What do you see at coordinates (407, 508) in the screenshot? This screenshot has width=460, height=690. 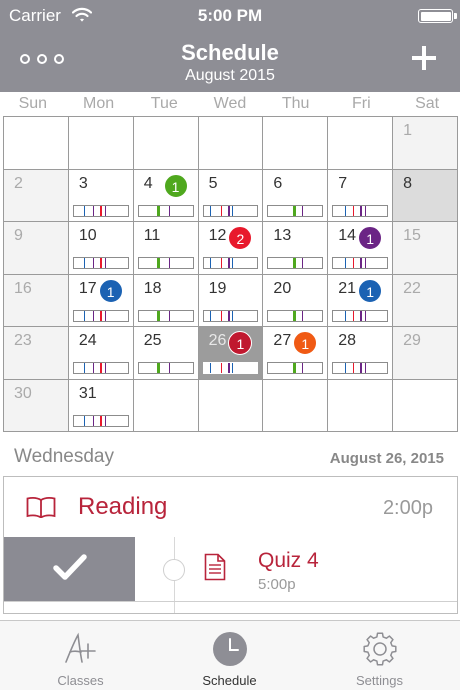 I see `event-time: 2:00p` at bounding box center [407, 508].